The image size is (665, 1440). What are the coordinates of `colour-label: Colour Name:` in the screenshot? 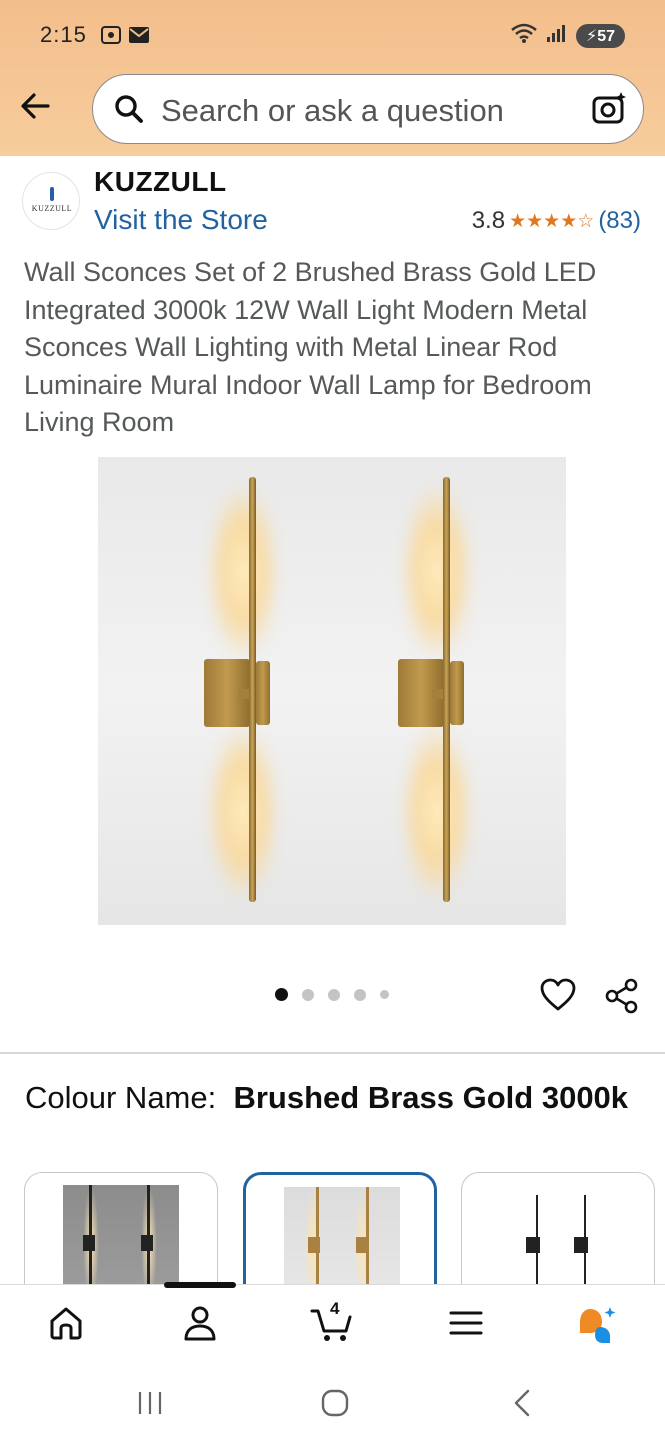 It's located at (121, 1097).